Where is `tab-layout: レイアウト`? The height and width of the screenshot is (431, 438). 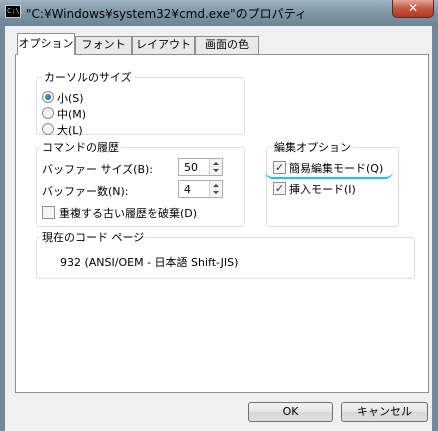
tab-layout: レイアウト is located at coordinates (163, 45).